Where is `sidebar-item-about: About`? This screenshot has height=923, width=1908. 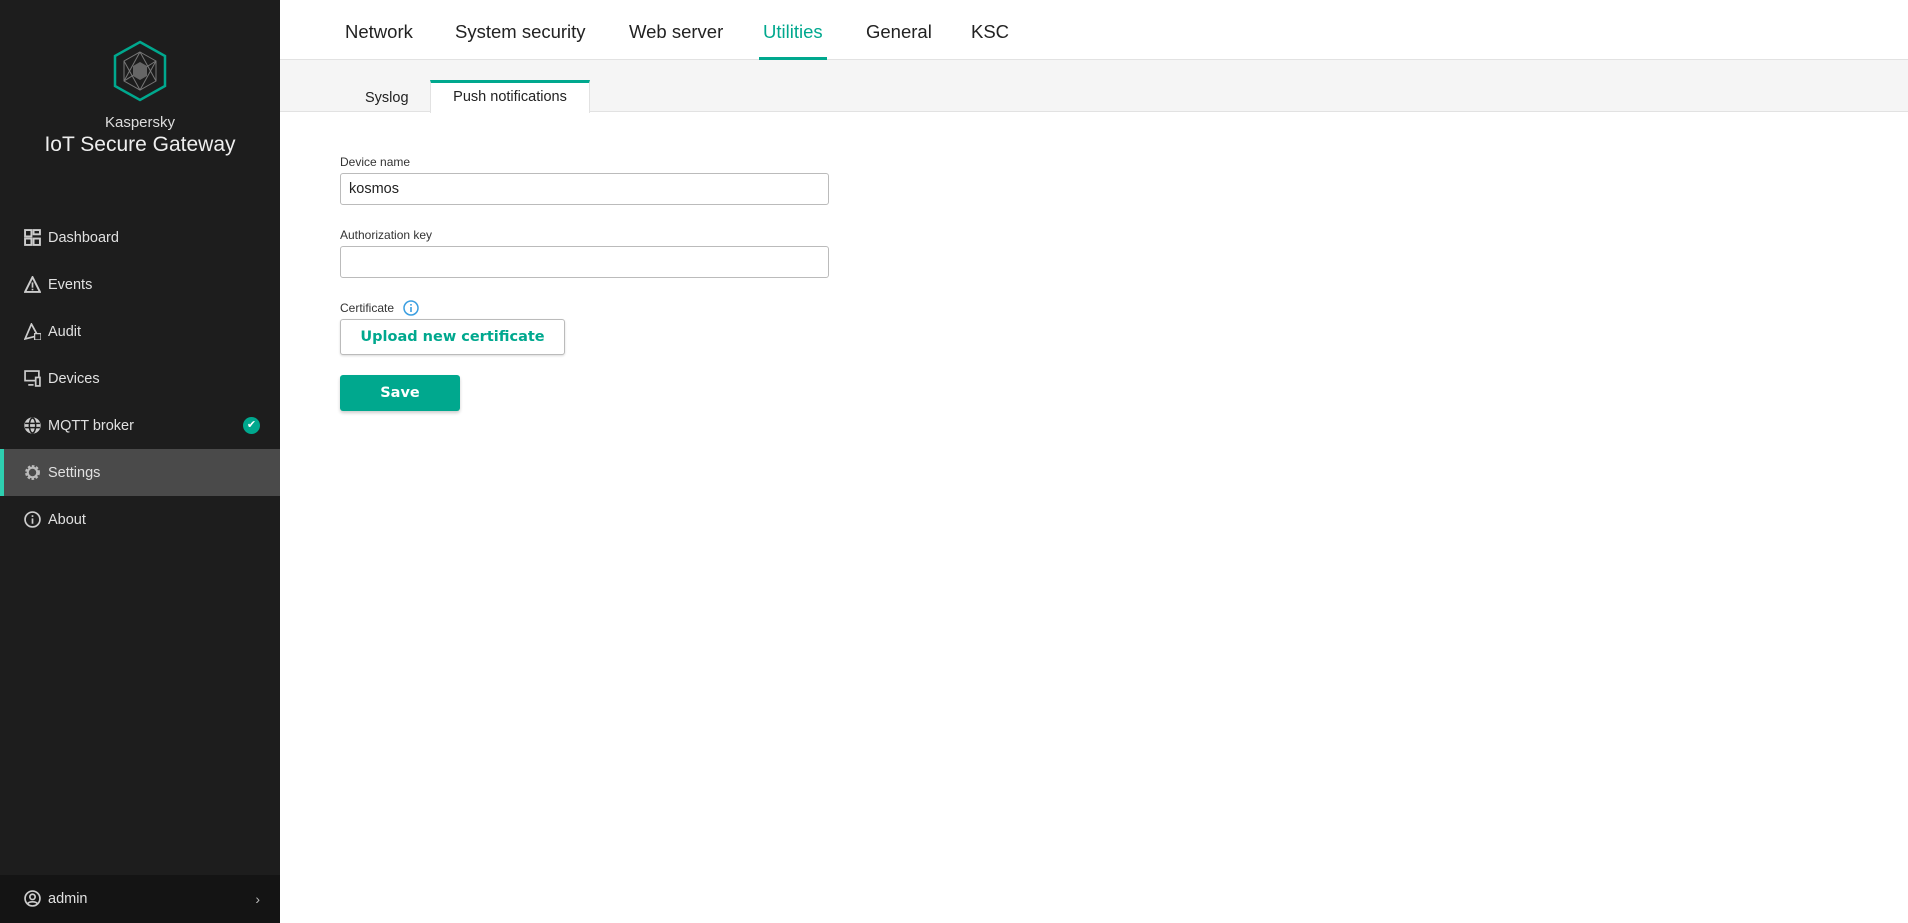
sidebar-item-about: About is located at coordinates (140, 519).